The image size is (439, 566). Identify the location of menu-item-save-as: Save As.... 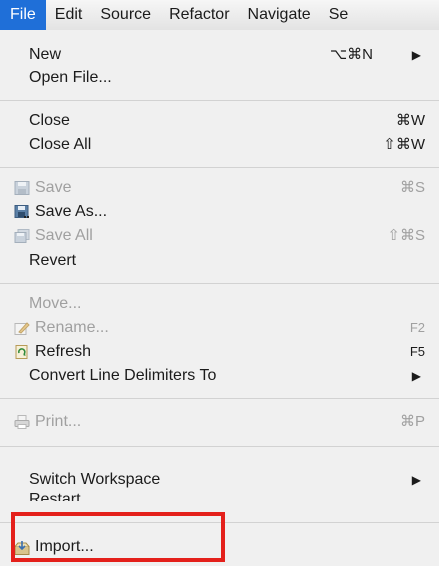
(219, 212).